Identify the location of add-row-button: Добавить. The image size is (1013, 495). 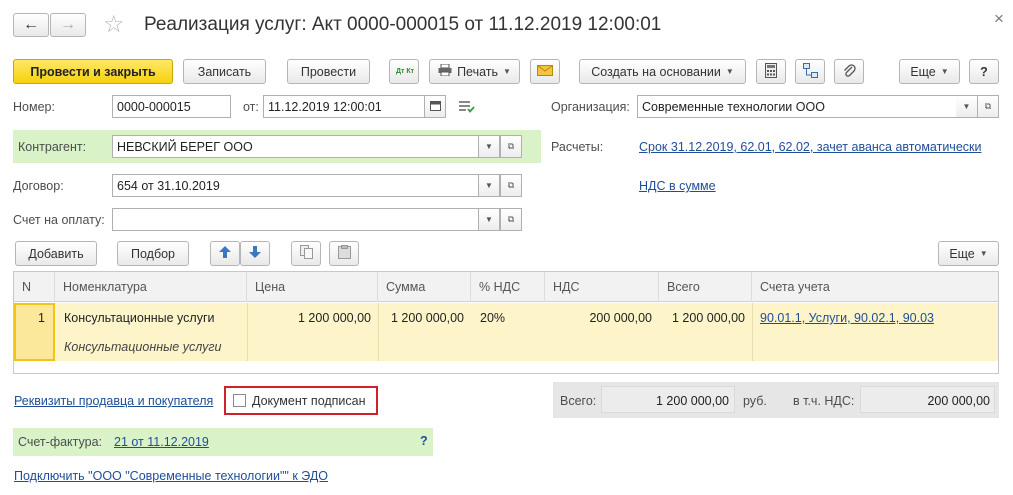
(56, 253).